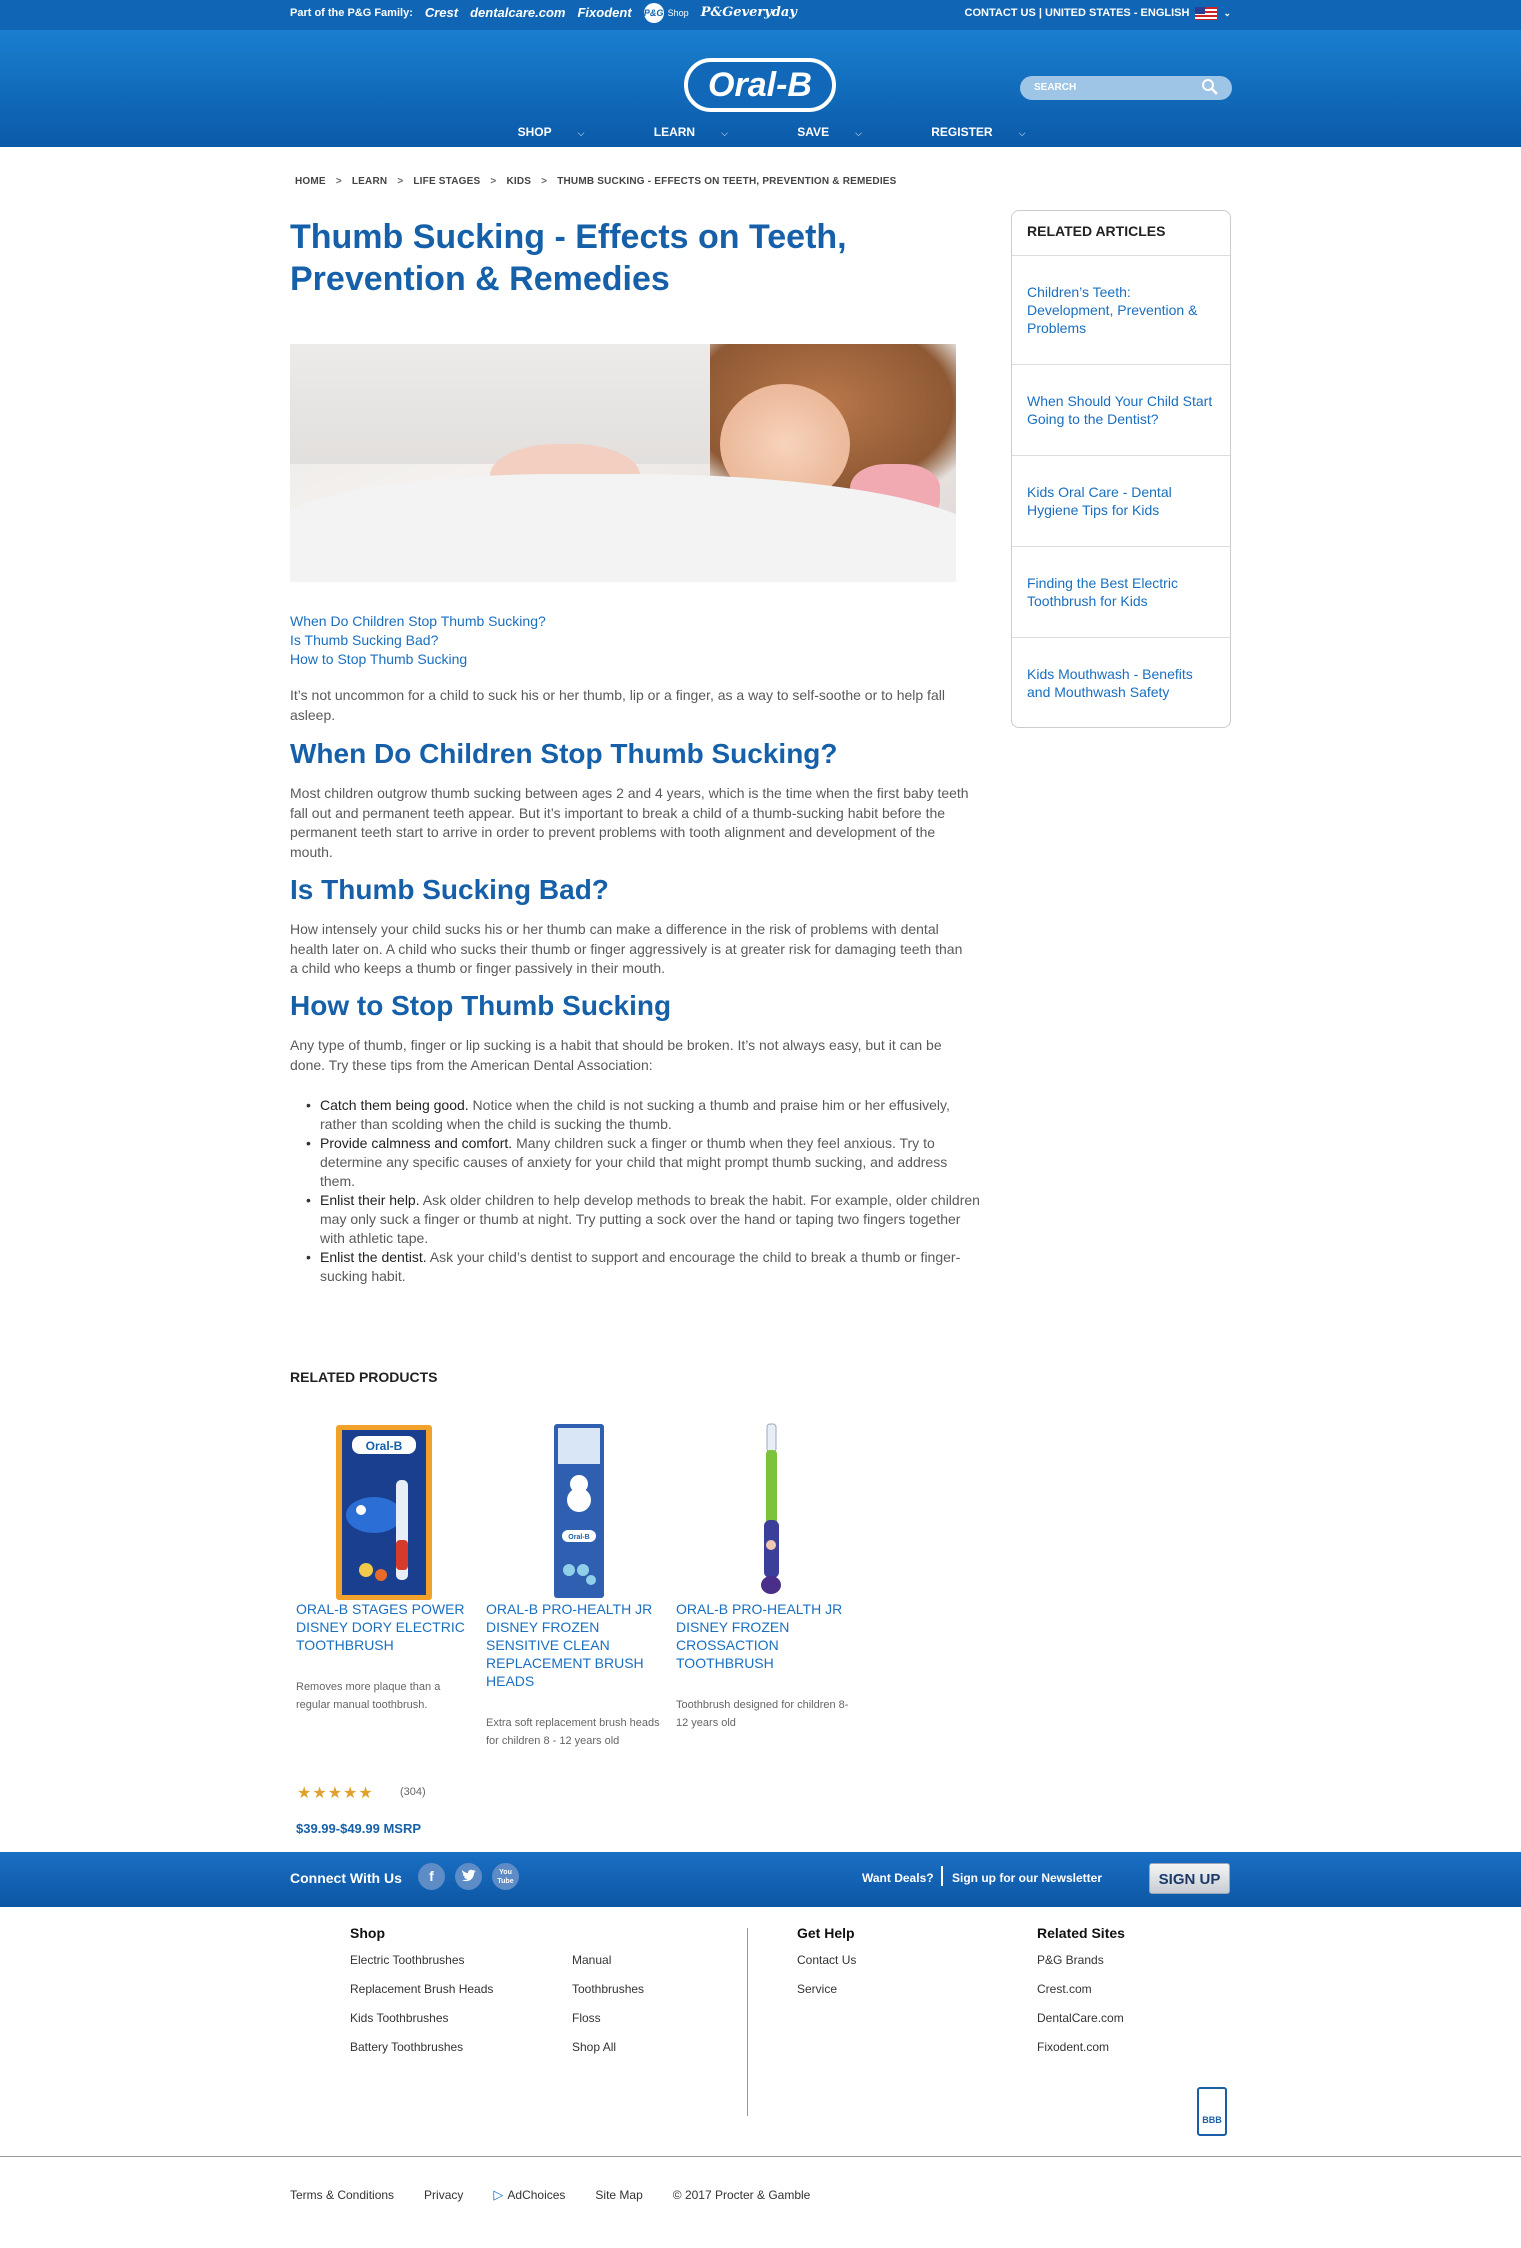 The image size is (1521, 2248). What do you see at coordinates (1081, 2018) in the screenshot?
I see `footer-link: DentalCare.com` at bounding box center [1081, 2018].